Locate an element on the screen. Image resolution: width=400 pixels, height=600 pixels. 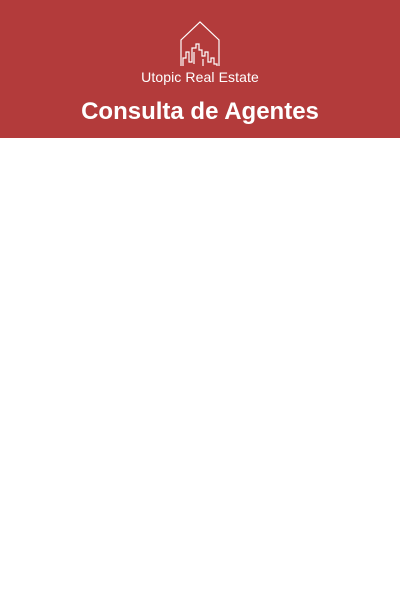
house-city-skyline-icon is located at coordinates (200, 43).